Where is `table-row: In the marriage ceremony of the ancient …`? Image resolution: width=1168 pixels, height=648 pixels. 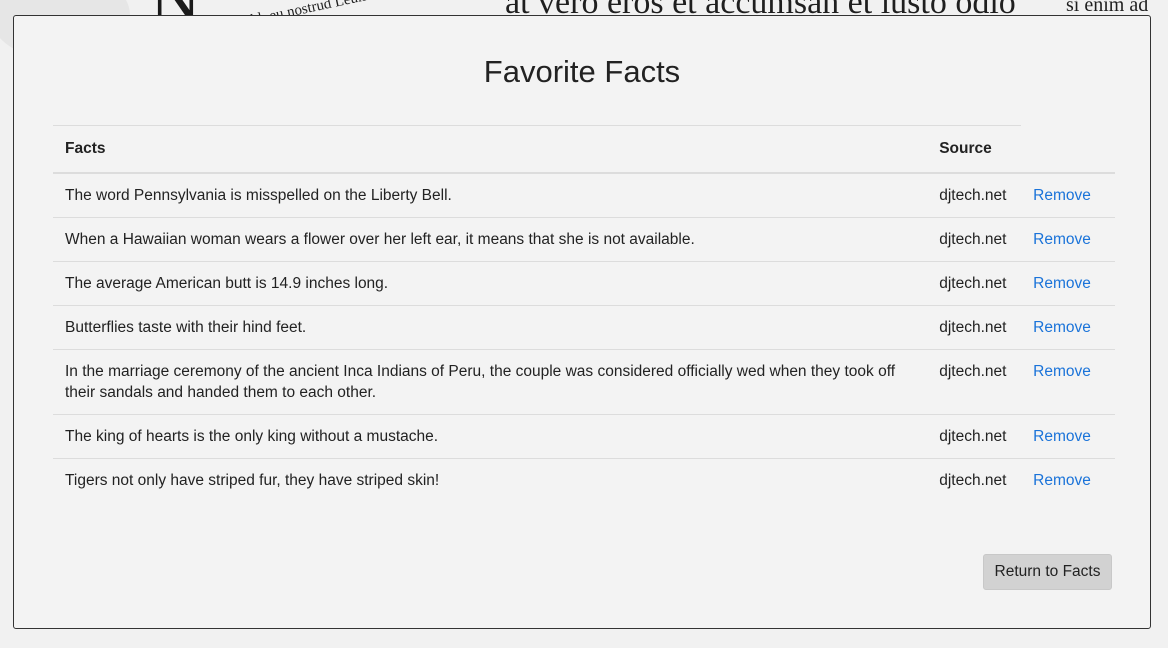 table-row: In the marriage ceremony of the ancient … is located at coordinates (584, 382).